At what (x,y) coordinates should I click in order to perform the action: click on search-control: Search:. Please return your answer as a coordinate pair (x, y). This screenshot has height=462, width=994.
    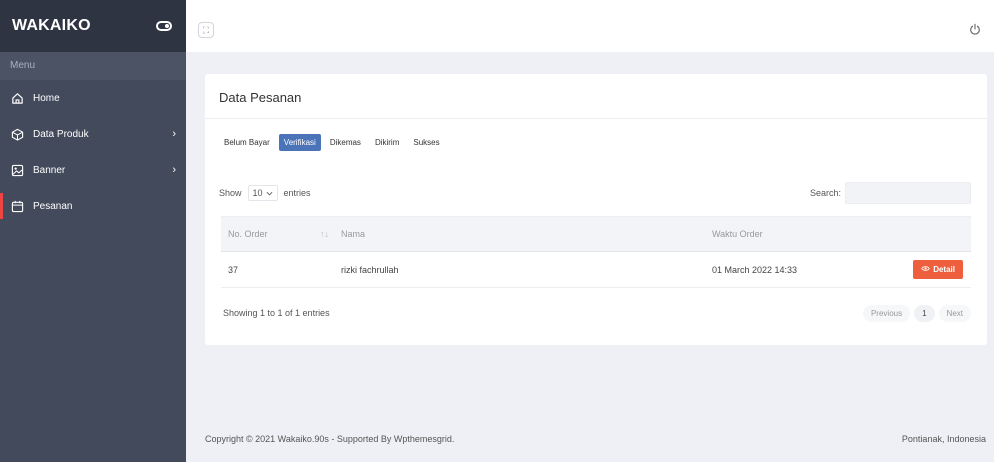
    Looking at the image, I should click on (890, 193).